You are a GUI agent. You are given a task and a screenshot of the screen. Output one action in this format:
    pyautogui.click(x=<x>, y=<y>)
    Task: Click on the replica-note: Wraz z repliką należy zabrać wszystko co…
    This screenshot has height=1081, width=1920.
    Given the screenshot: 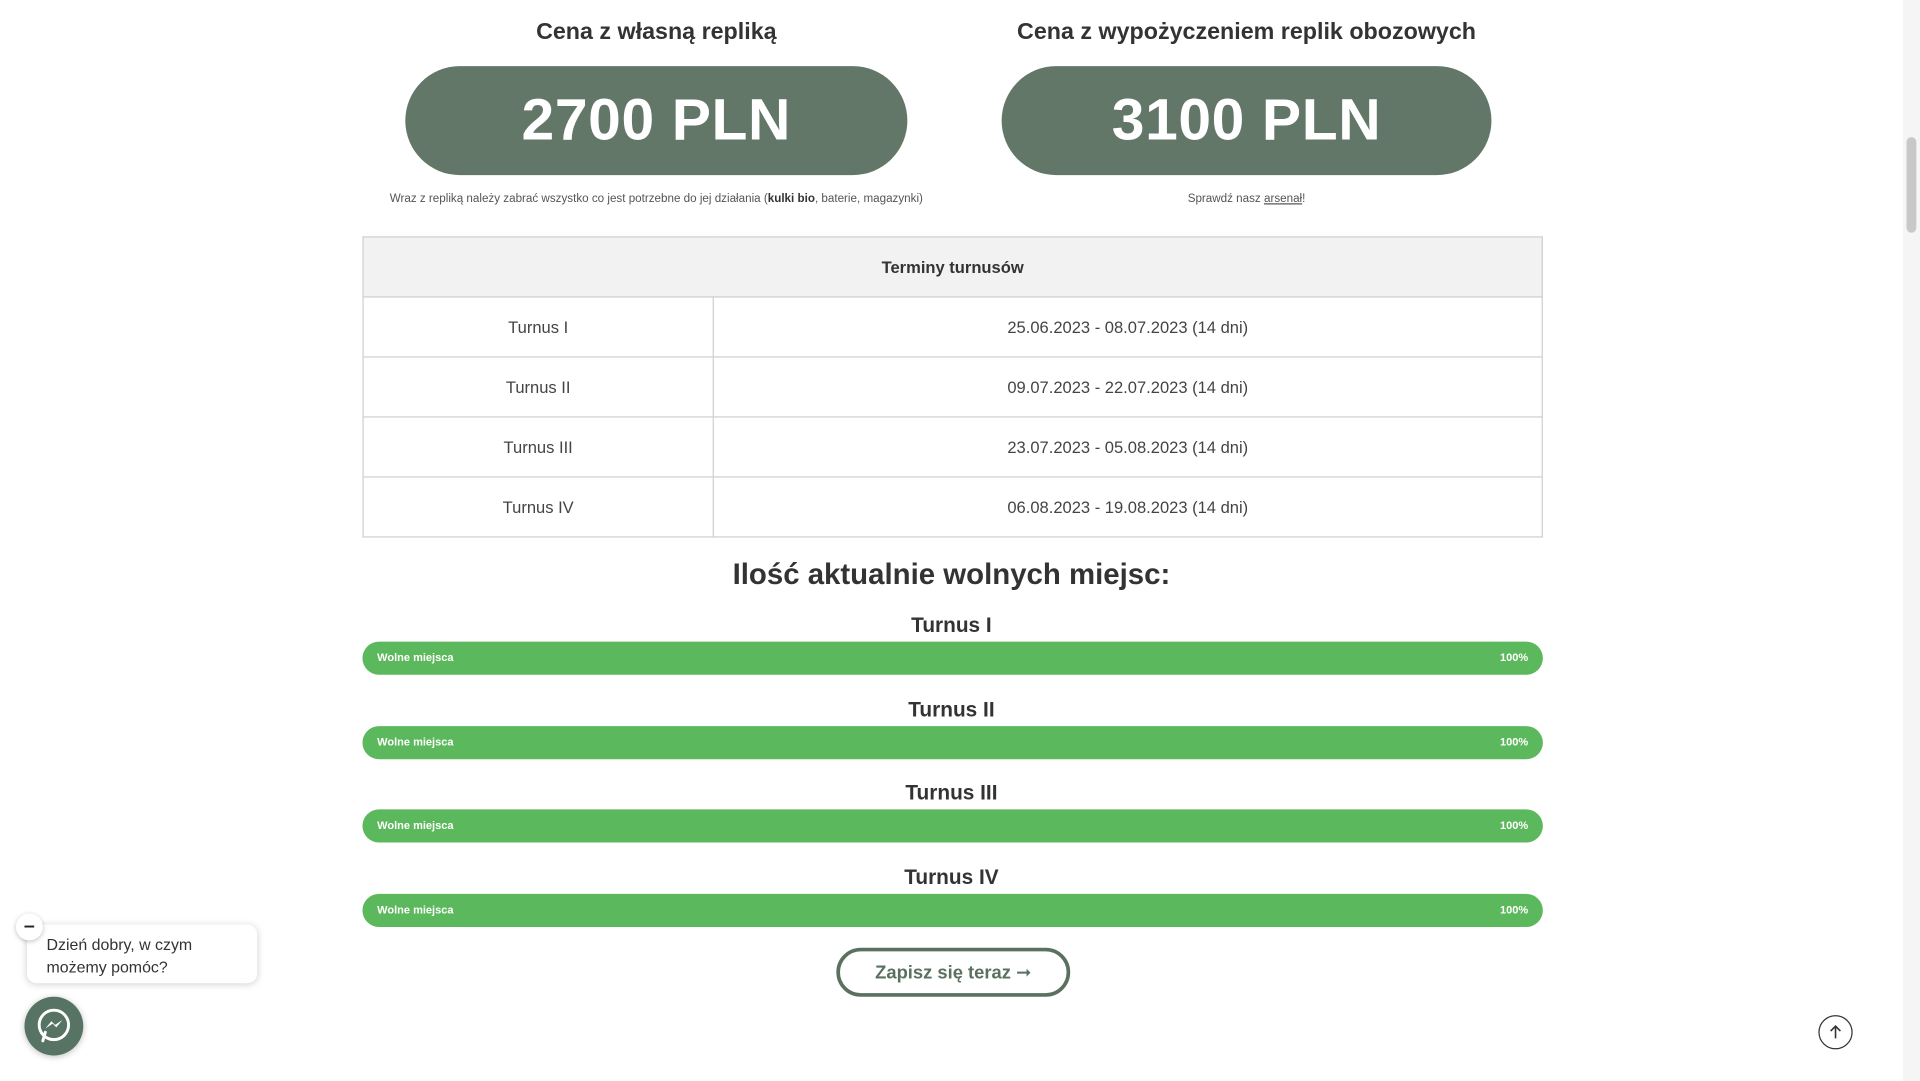 What is the action you would take?
    pyautogui.click(x=656, y=198)
    